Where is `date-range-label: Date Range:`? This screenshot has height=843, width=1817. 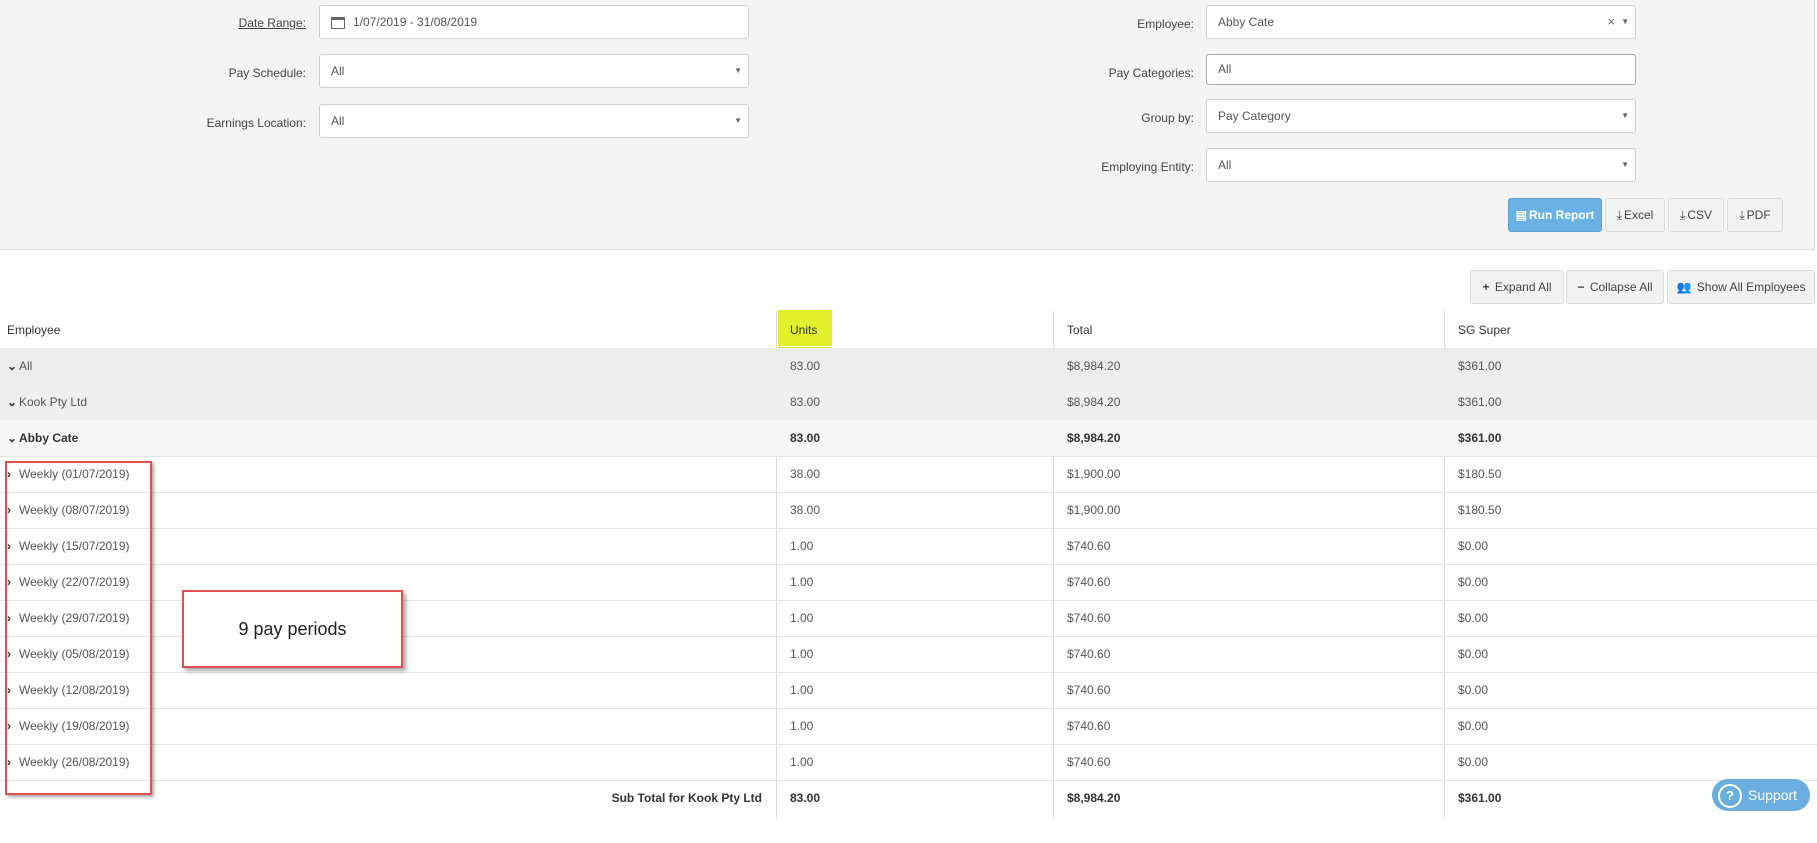
date-range-label: Date Range: is located at coordinates (253, 23).